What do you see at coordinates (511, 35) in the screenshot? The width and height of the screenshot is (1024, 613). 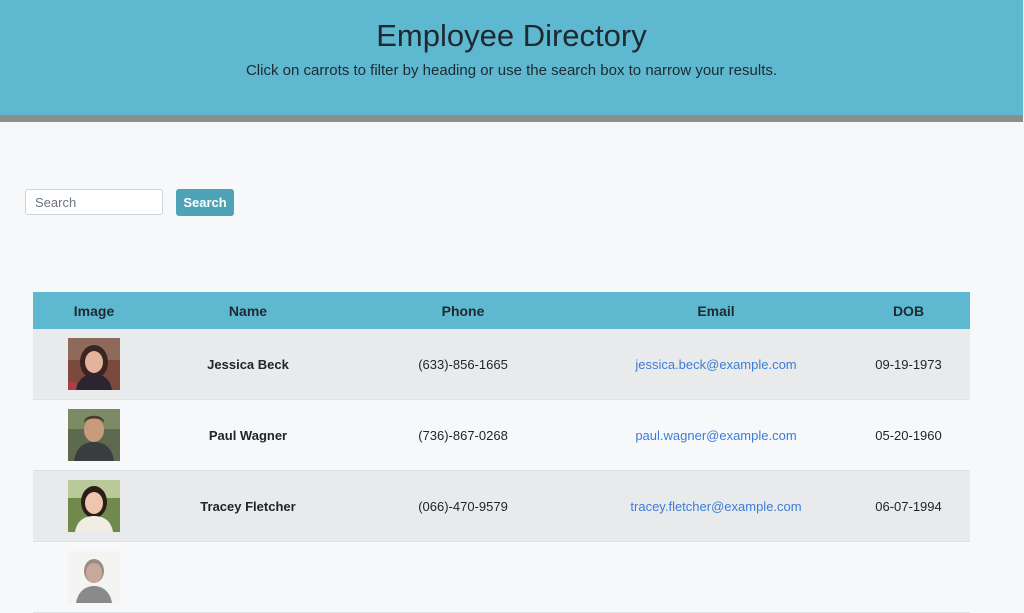 I see `page-title: Employee Directory` at bounding box center [511, 35].